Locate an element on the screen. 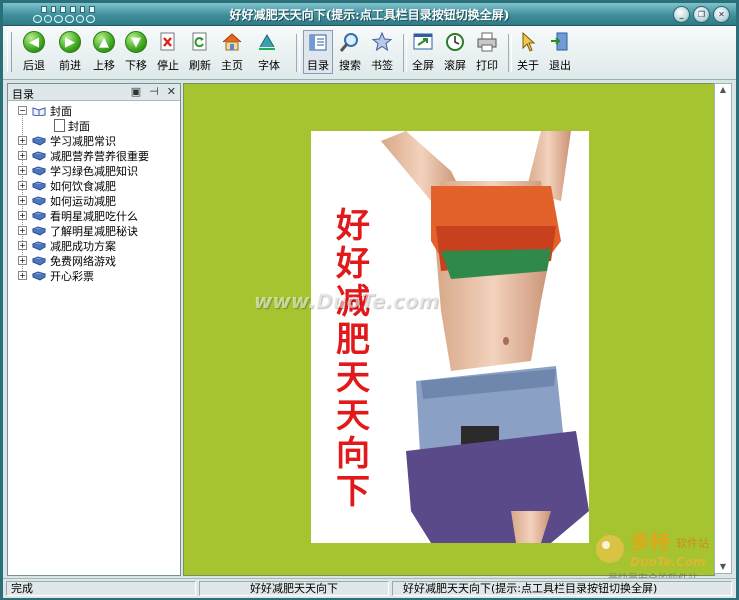  tree-item: + 如何饮食减肥 is located at coordinates (94, 185).